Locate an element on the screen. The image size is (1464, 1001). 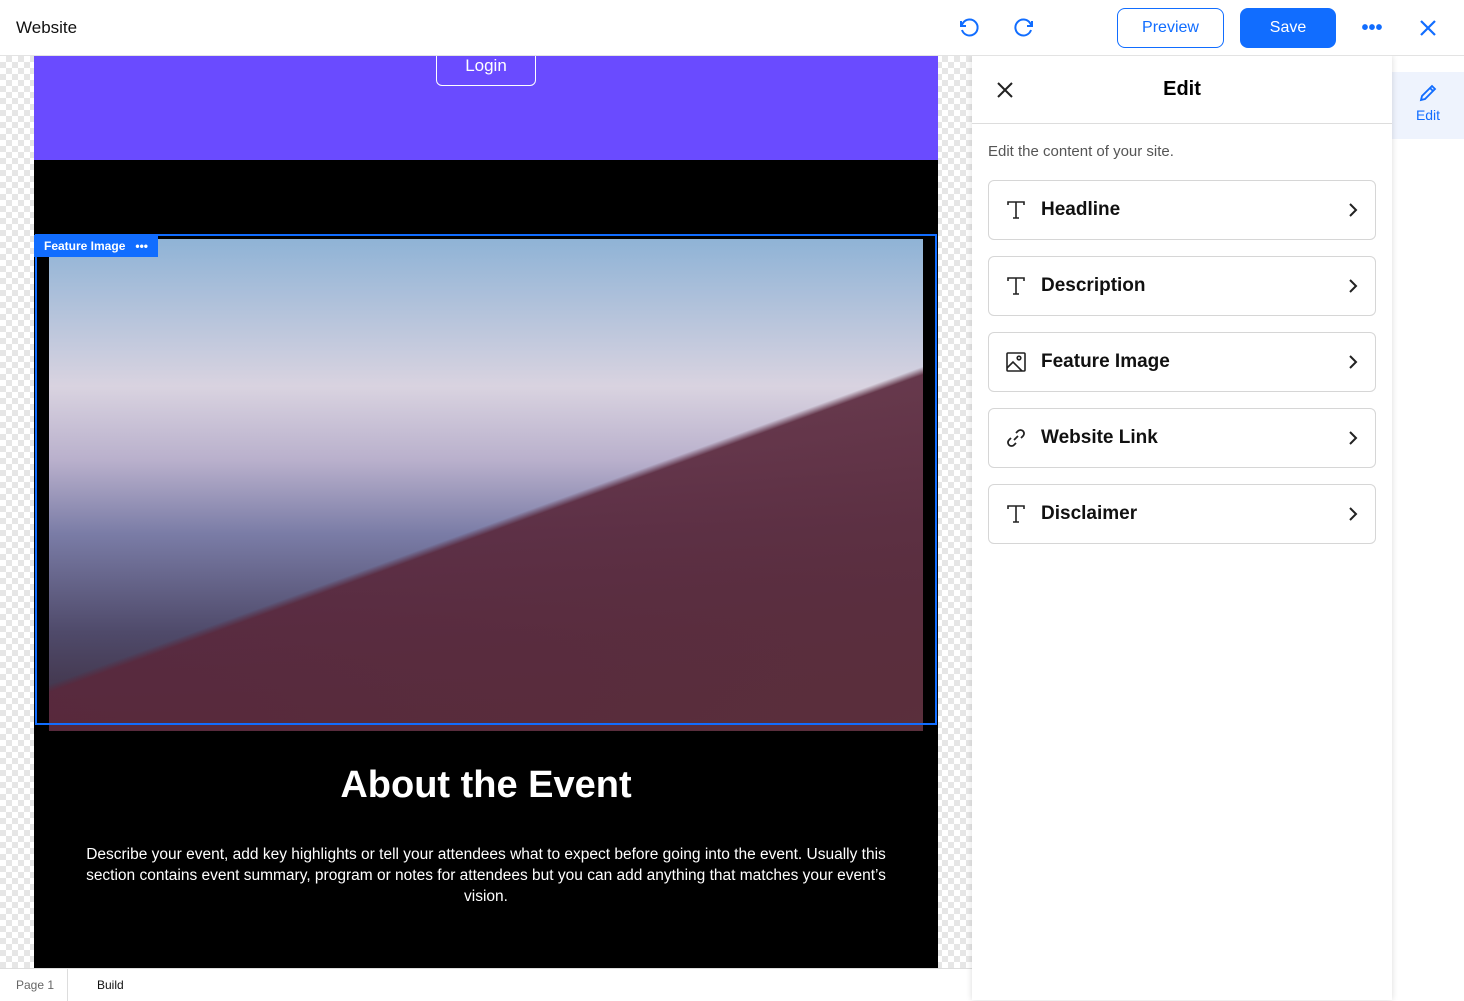
item-label: Headline is located at coordinates (1081, 209).